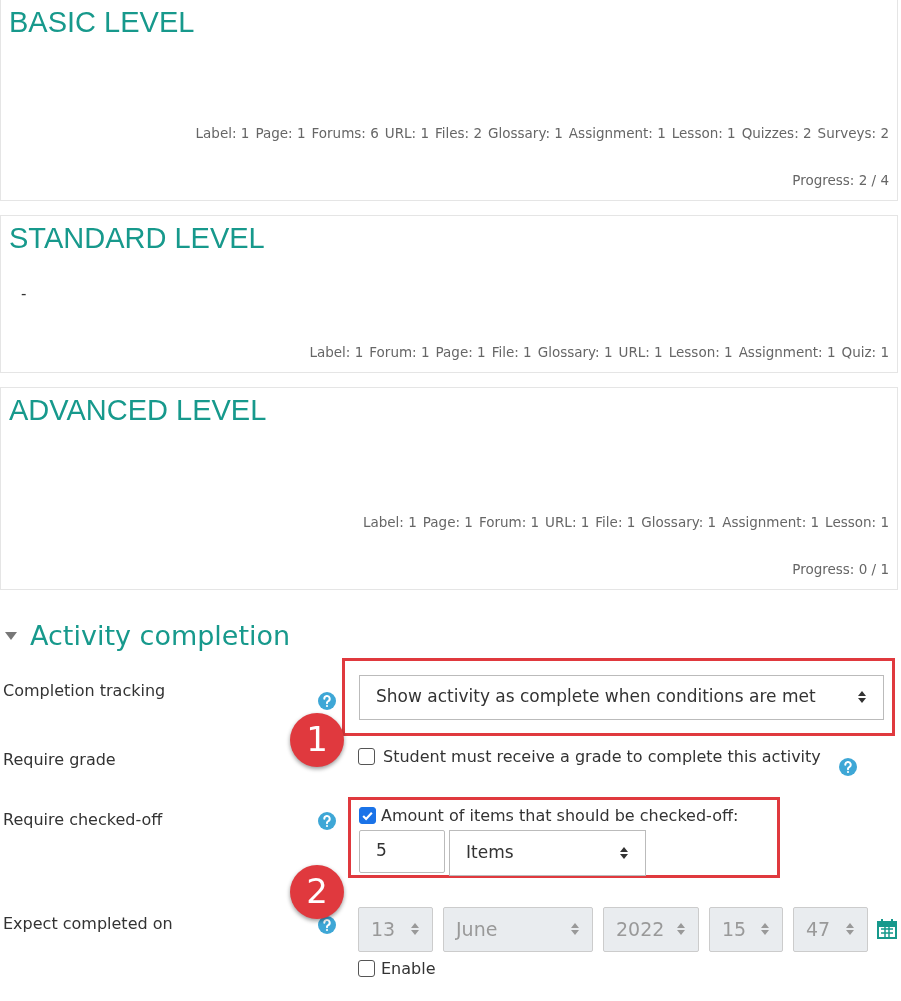  I want to click on checkbox-label: Enable, so click(408, 968).